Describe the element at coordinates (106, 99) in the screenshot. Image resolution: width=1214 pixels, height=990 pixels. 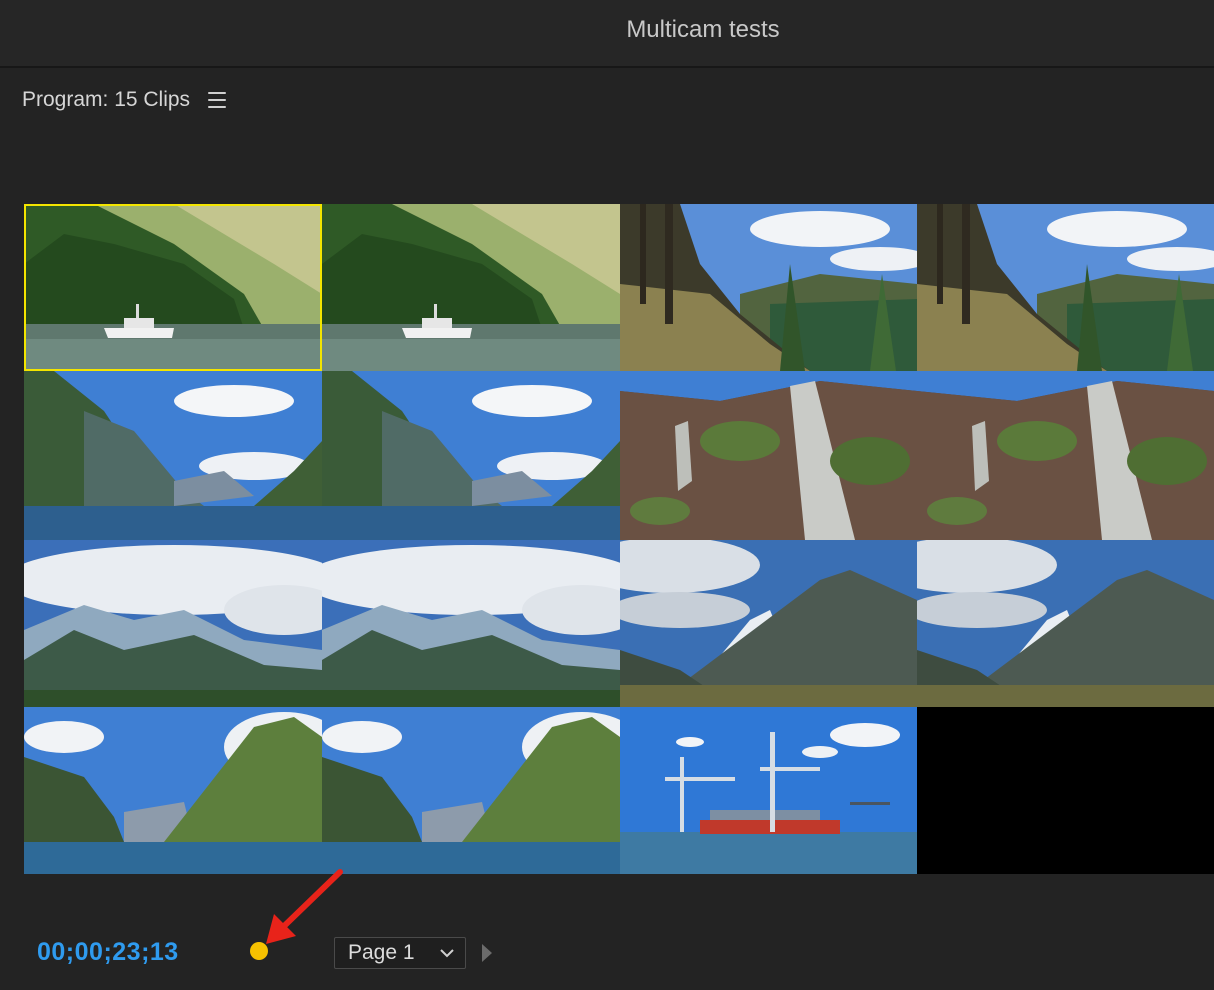
I see `panel-title: Program: 15 Clips` at that location.